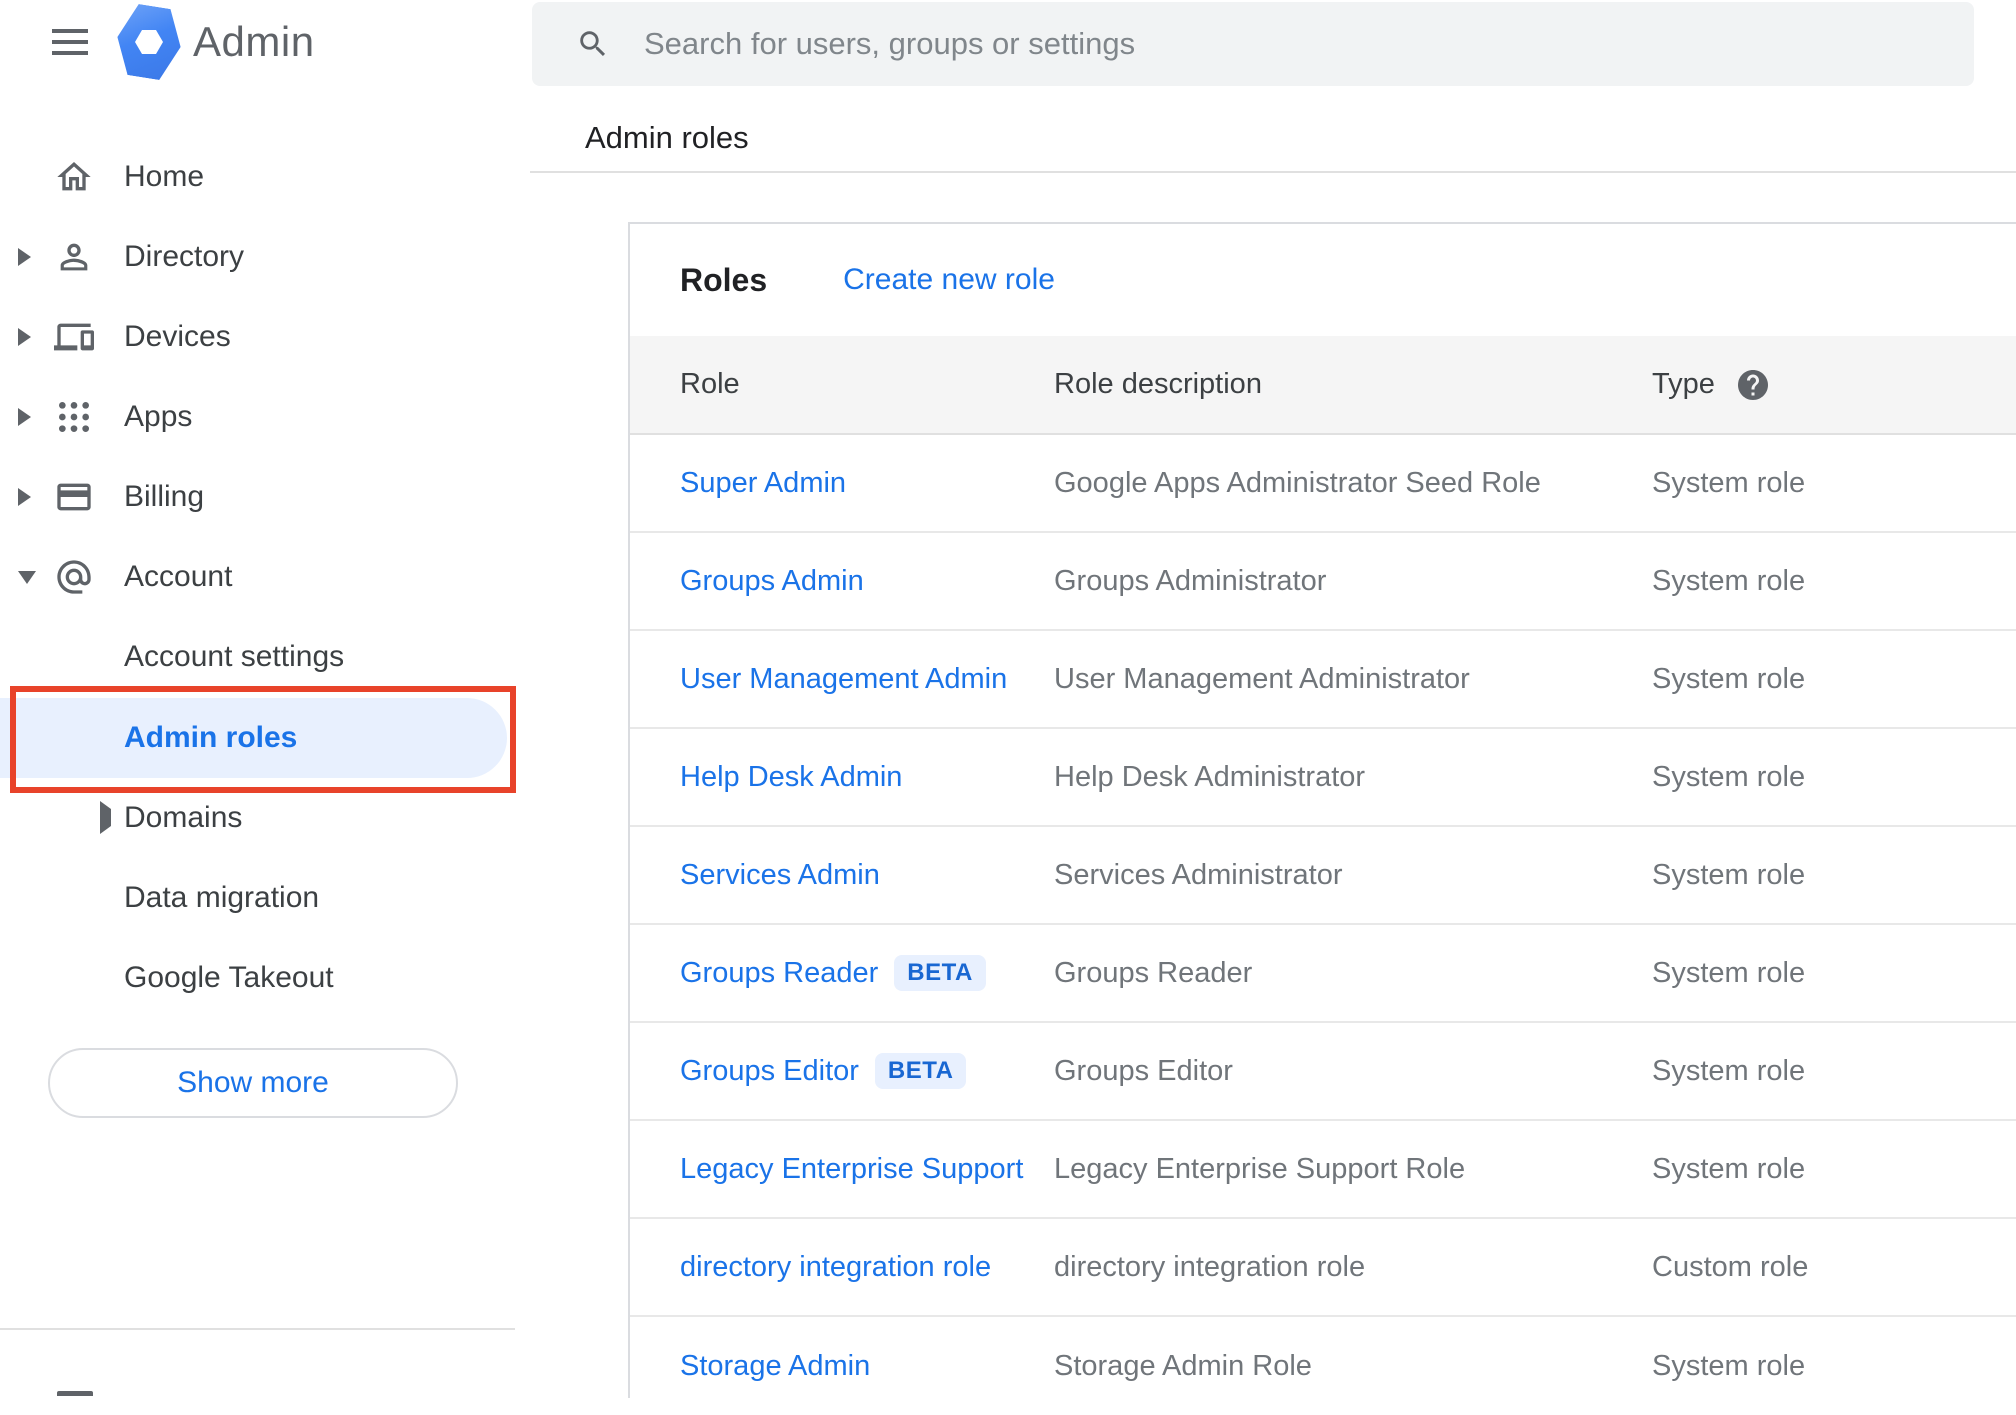 The width and height of the screenshot is (2016, 1415). What do you see at coordinates (178, 576) in the screenshot?
I see `sidebar-item-label: Account` at bounding box center [178, 576].